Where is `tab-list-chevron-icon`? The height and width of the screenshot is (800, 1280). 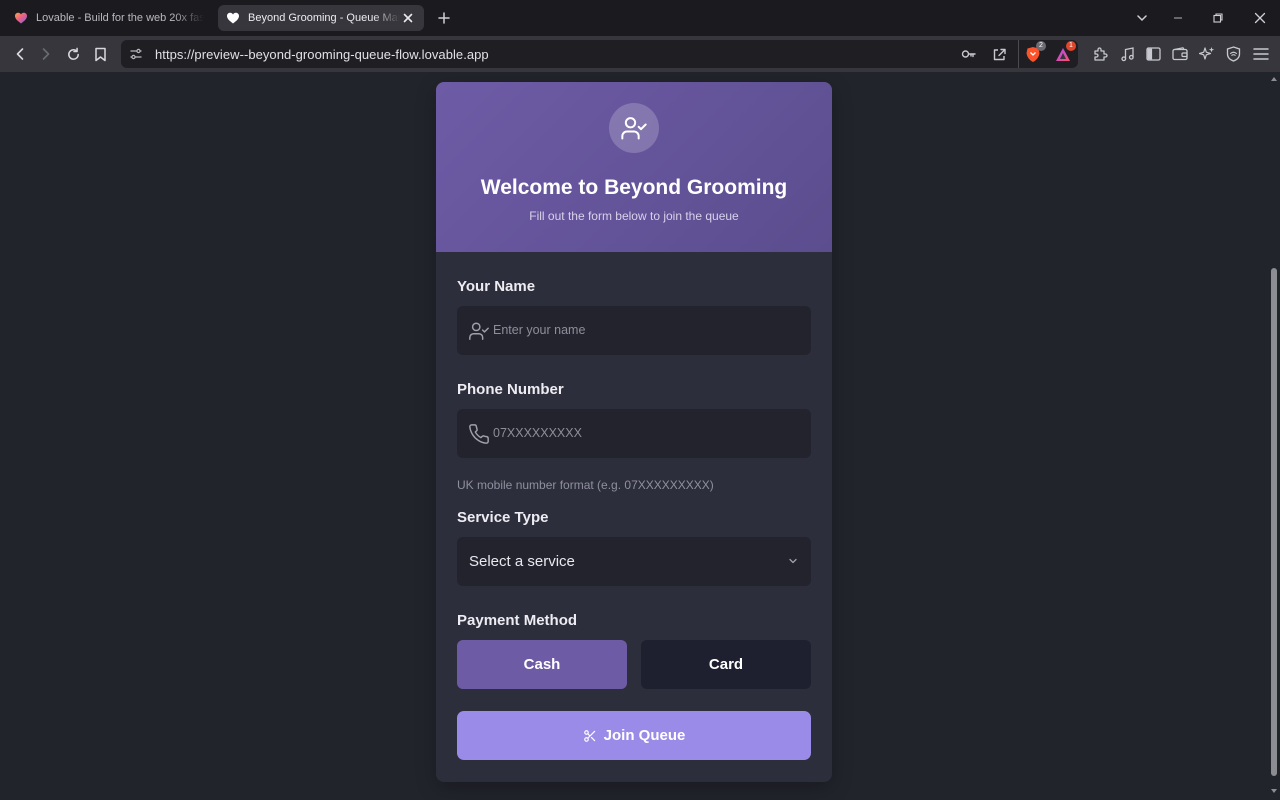
tab-list-chevron-icon is located at coordinates (1142, 18).